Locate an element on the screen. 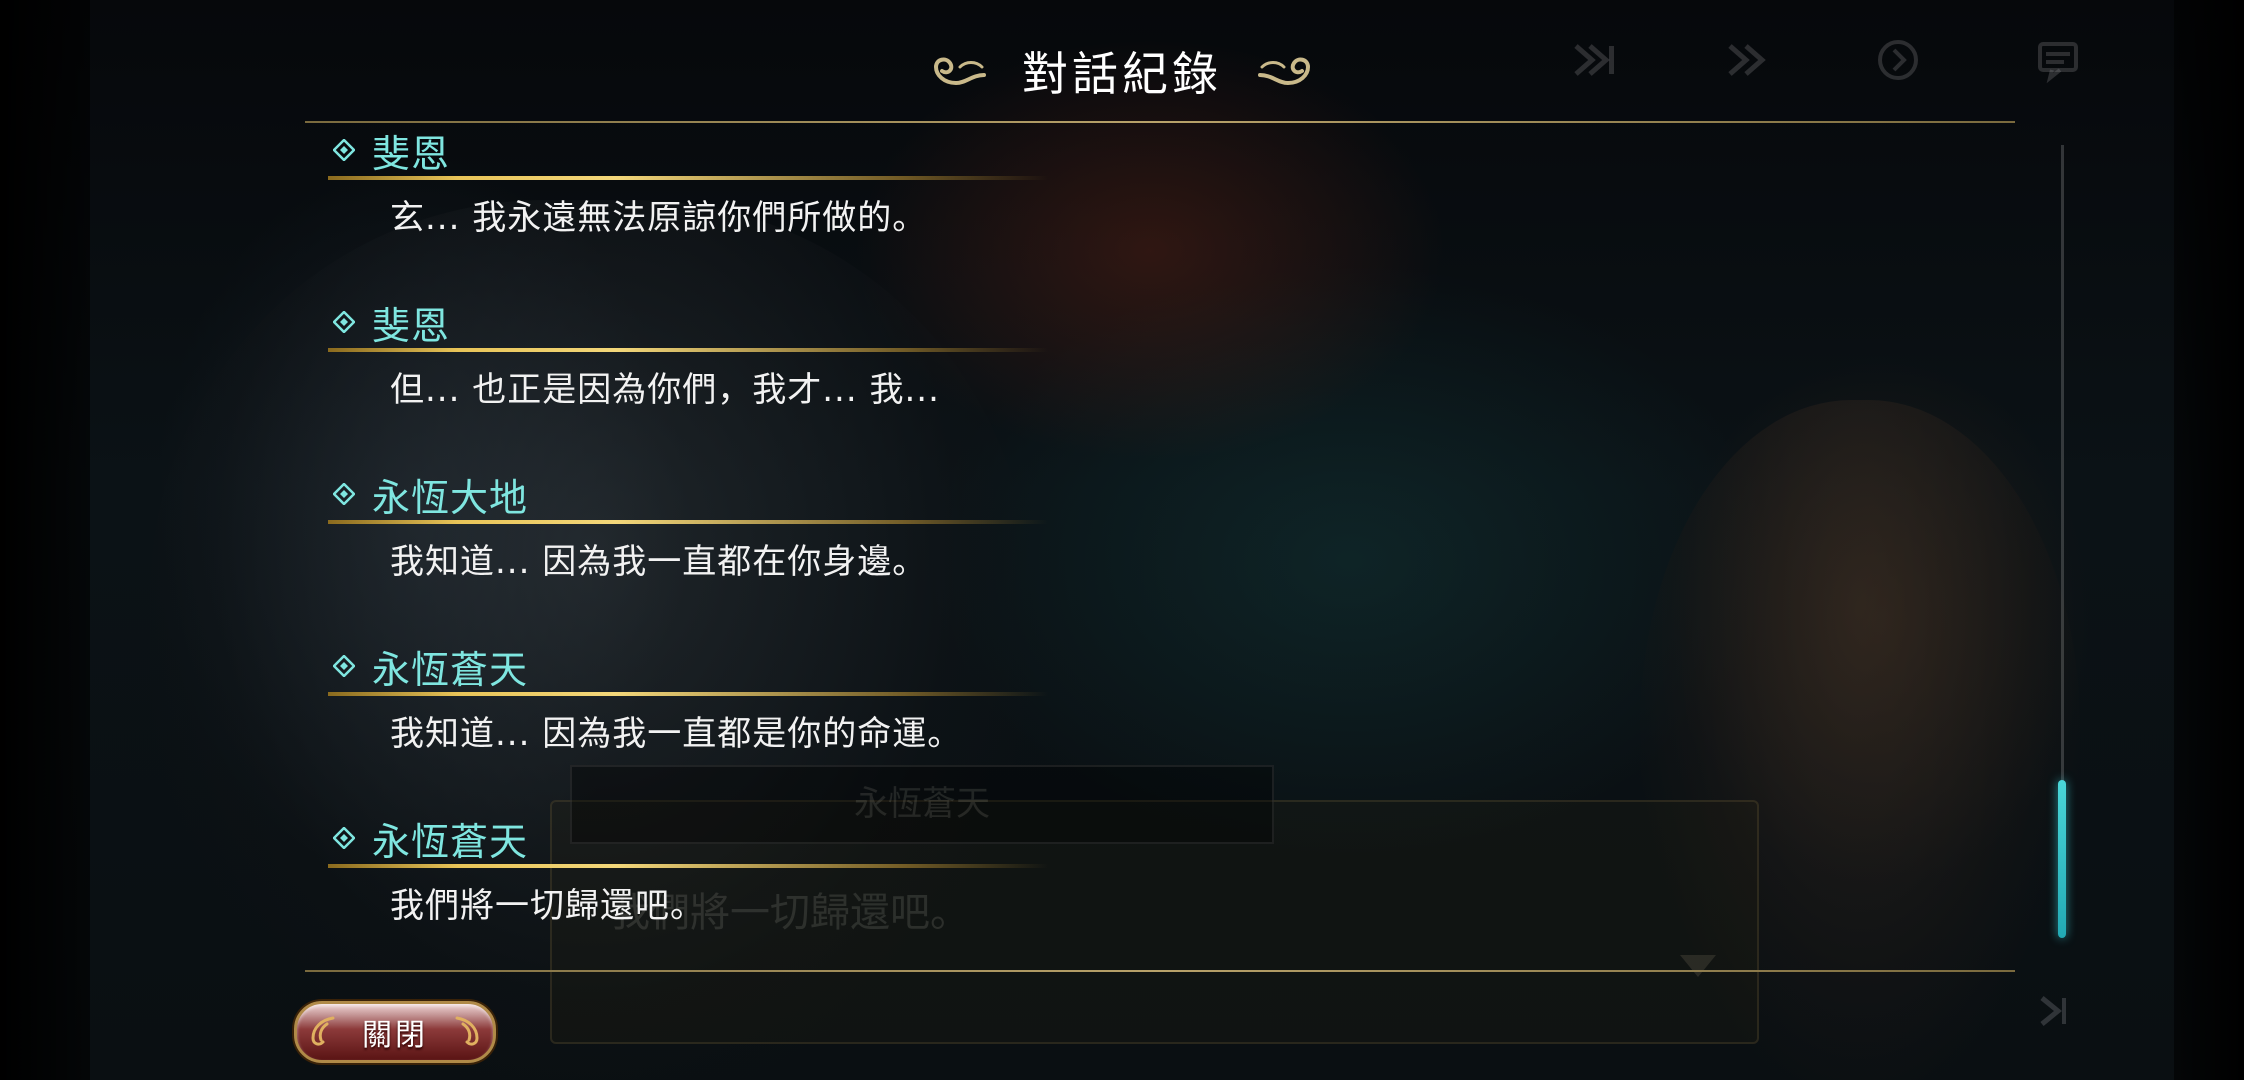 The height and width of the screenshot is (1080, 2244). dialog-line: 我知道... 因為我一直都在你身邊。 is located at coordinates (659, 562).